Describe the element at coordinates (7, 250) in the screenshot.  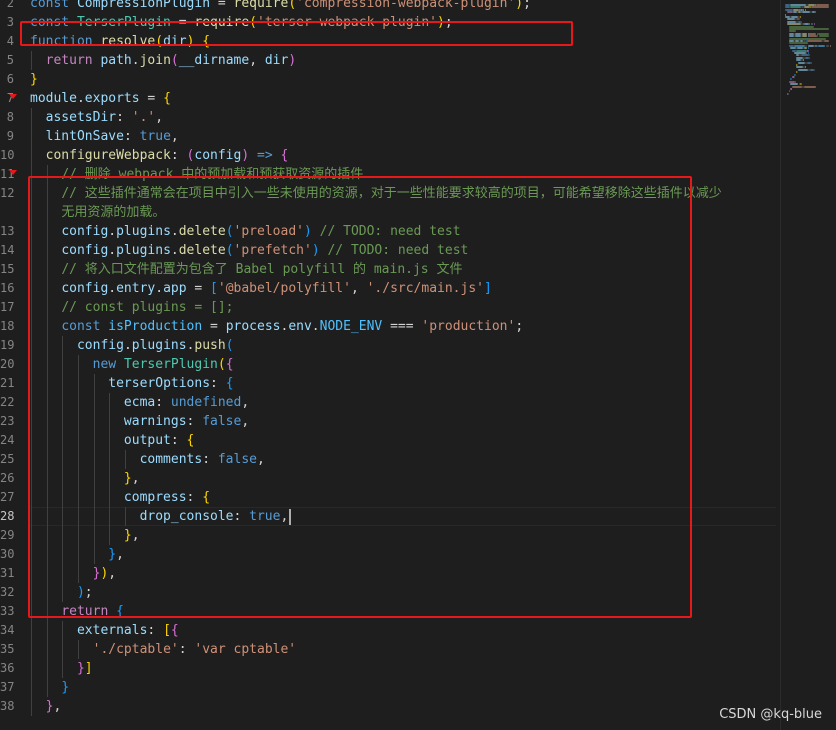
I see `line-number: 14` at that location.